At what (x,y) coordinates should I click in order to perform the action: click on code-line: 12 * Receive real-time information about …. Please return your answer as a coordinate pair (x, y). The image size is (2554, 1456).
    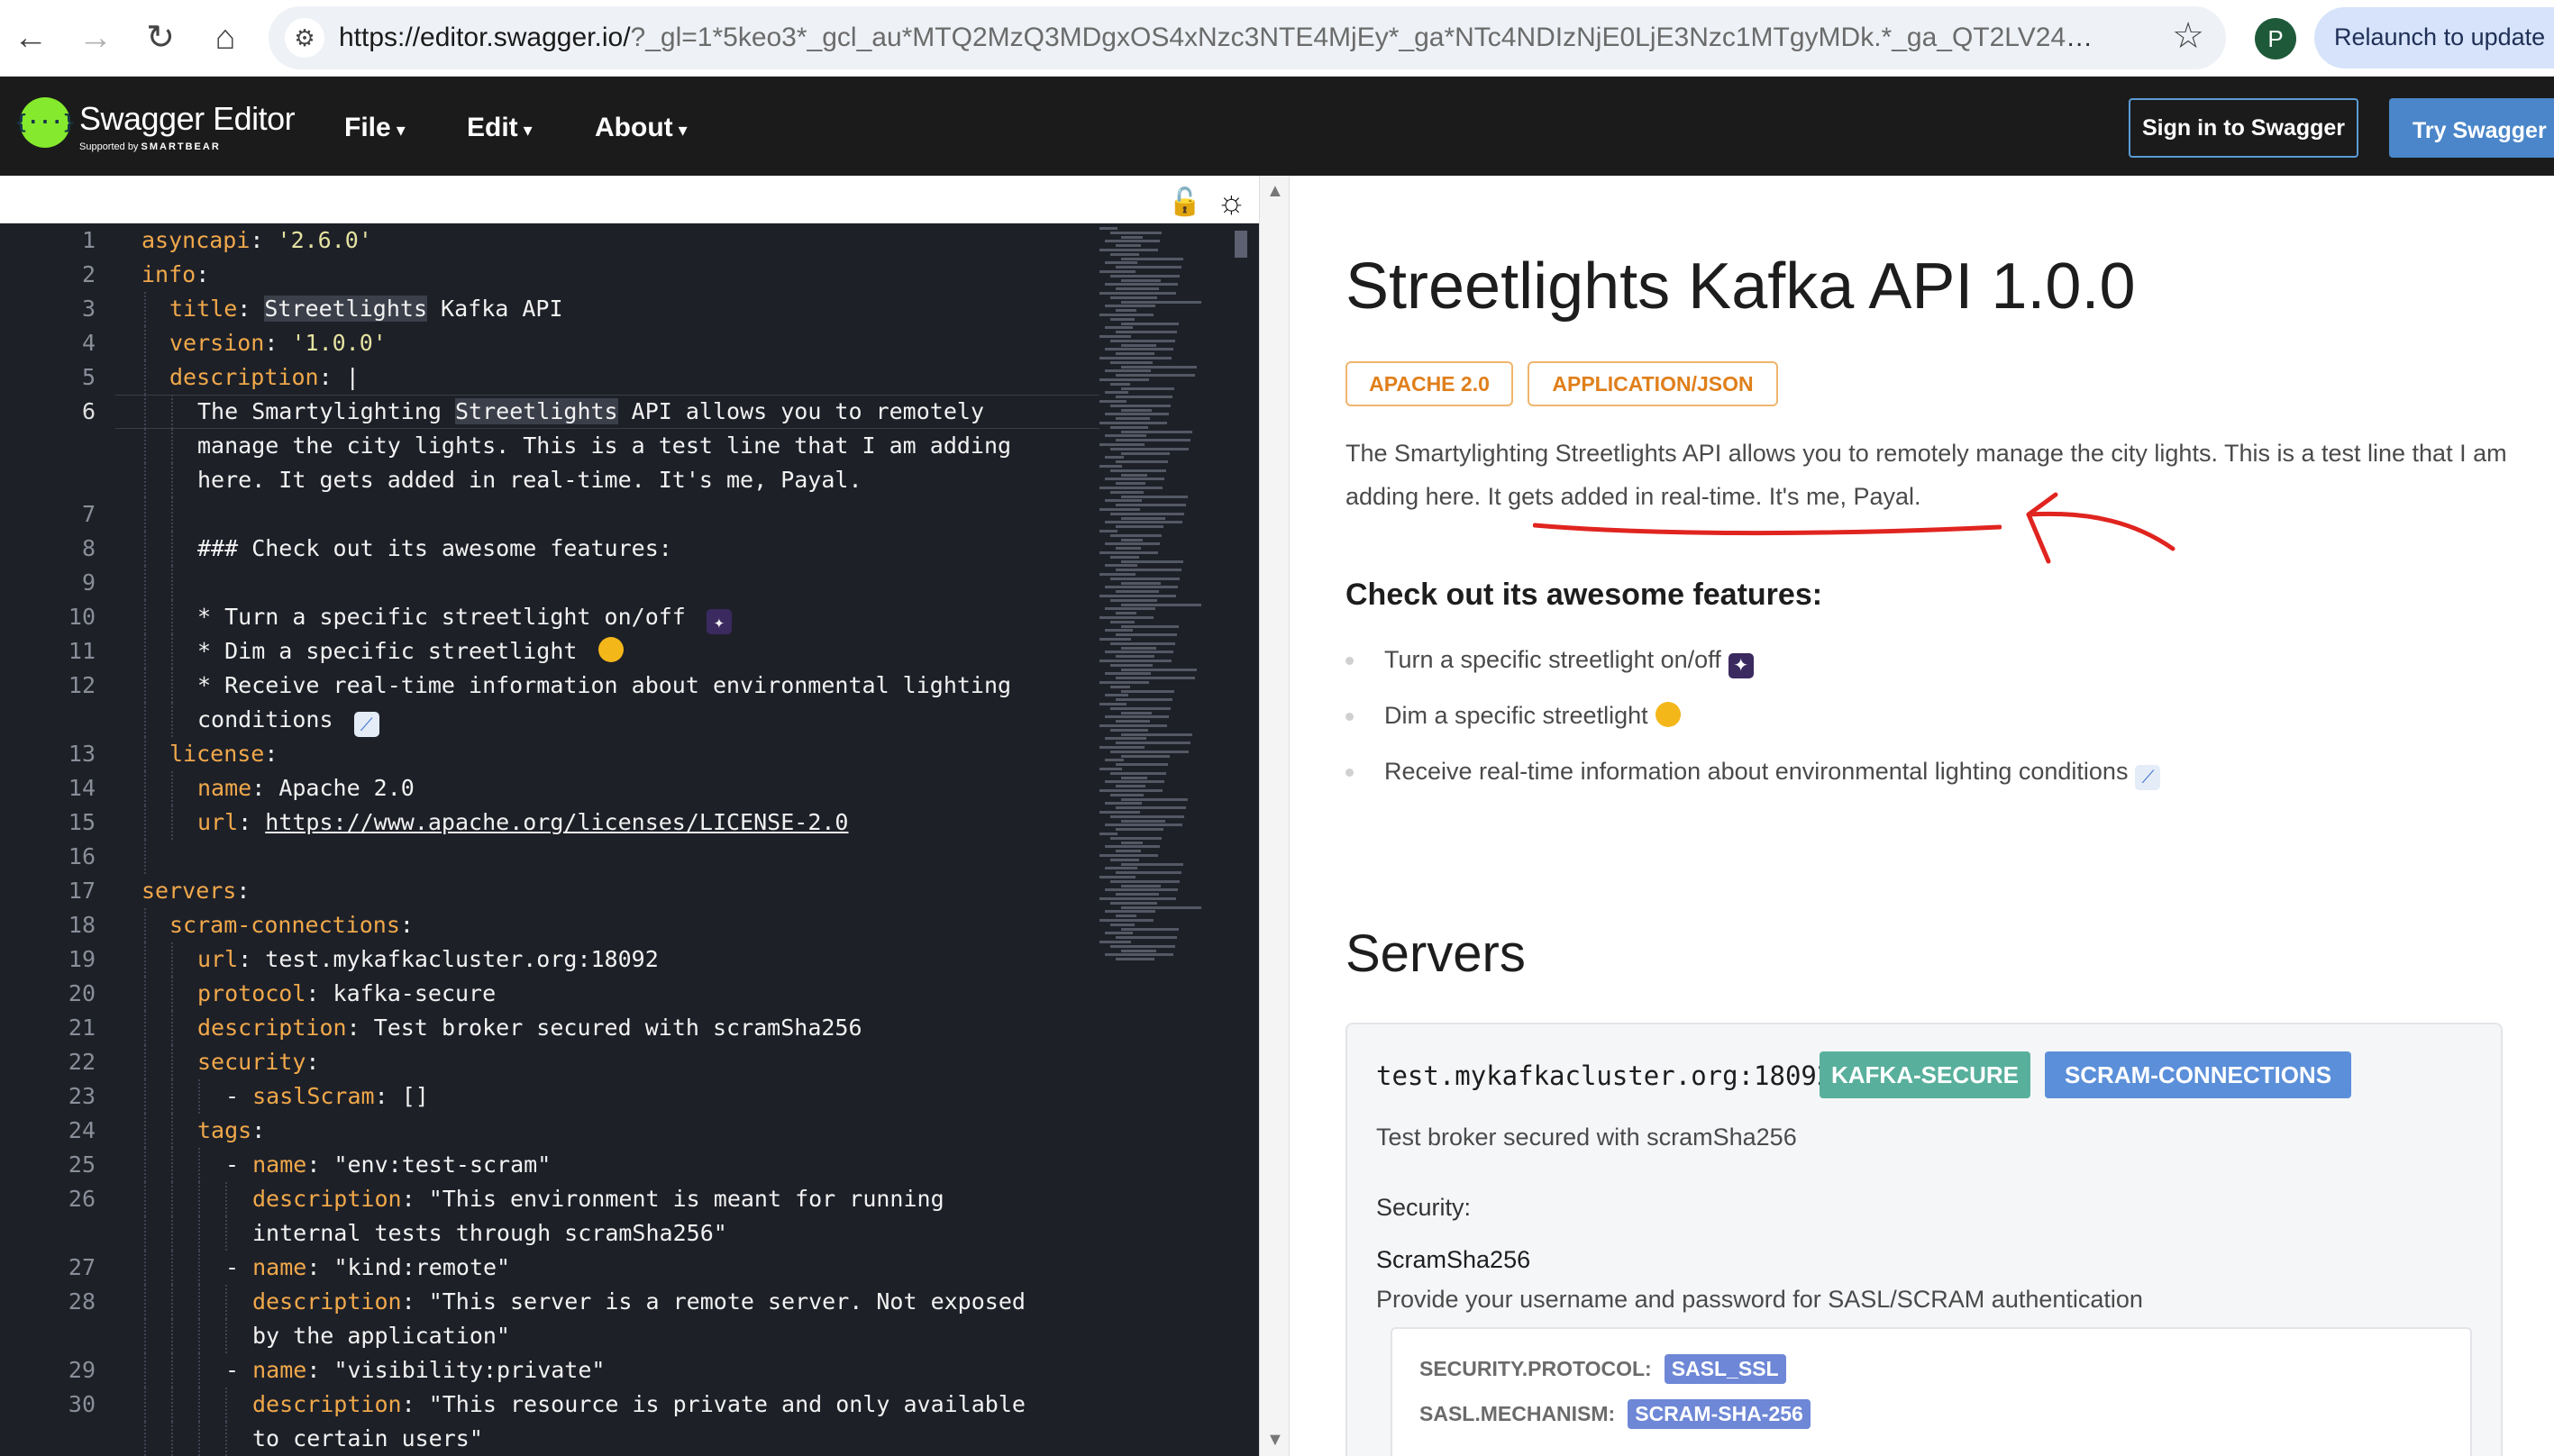
    Looking at the image, I should click on (549, 686).